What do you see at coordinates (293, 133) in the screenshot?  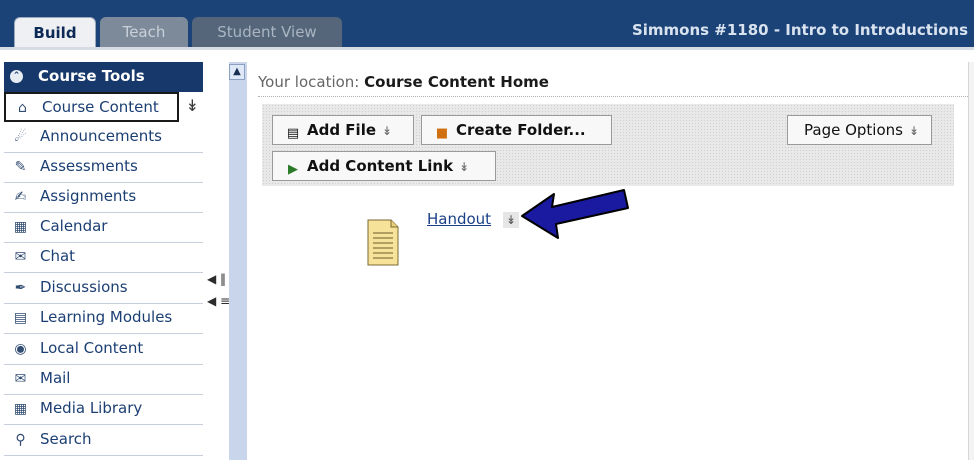 I see `file-icon: ▤` at bounding box center [293, 133].